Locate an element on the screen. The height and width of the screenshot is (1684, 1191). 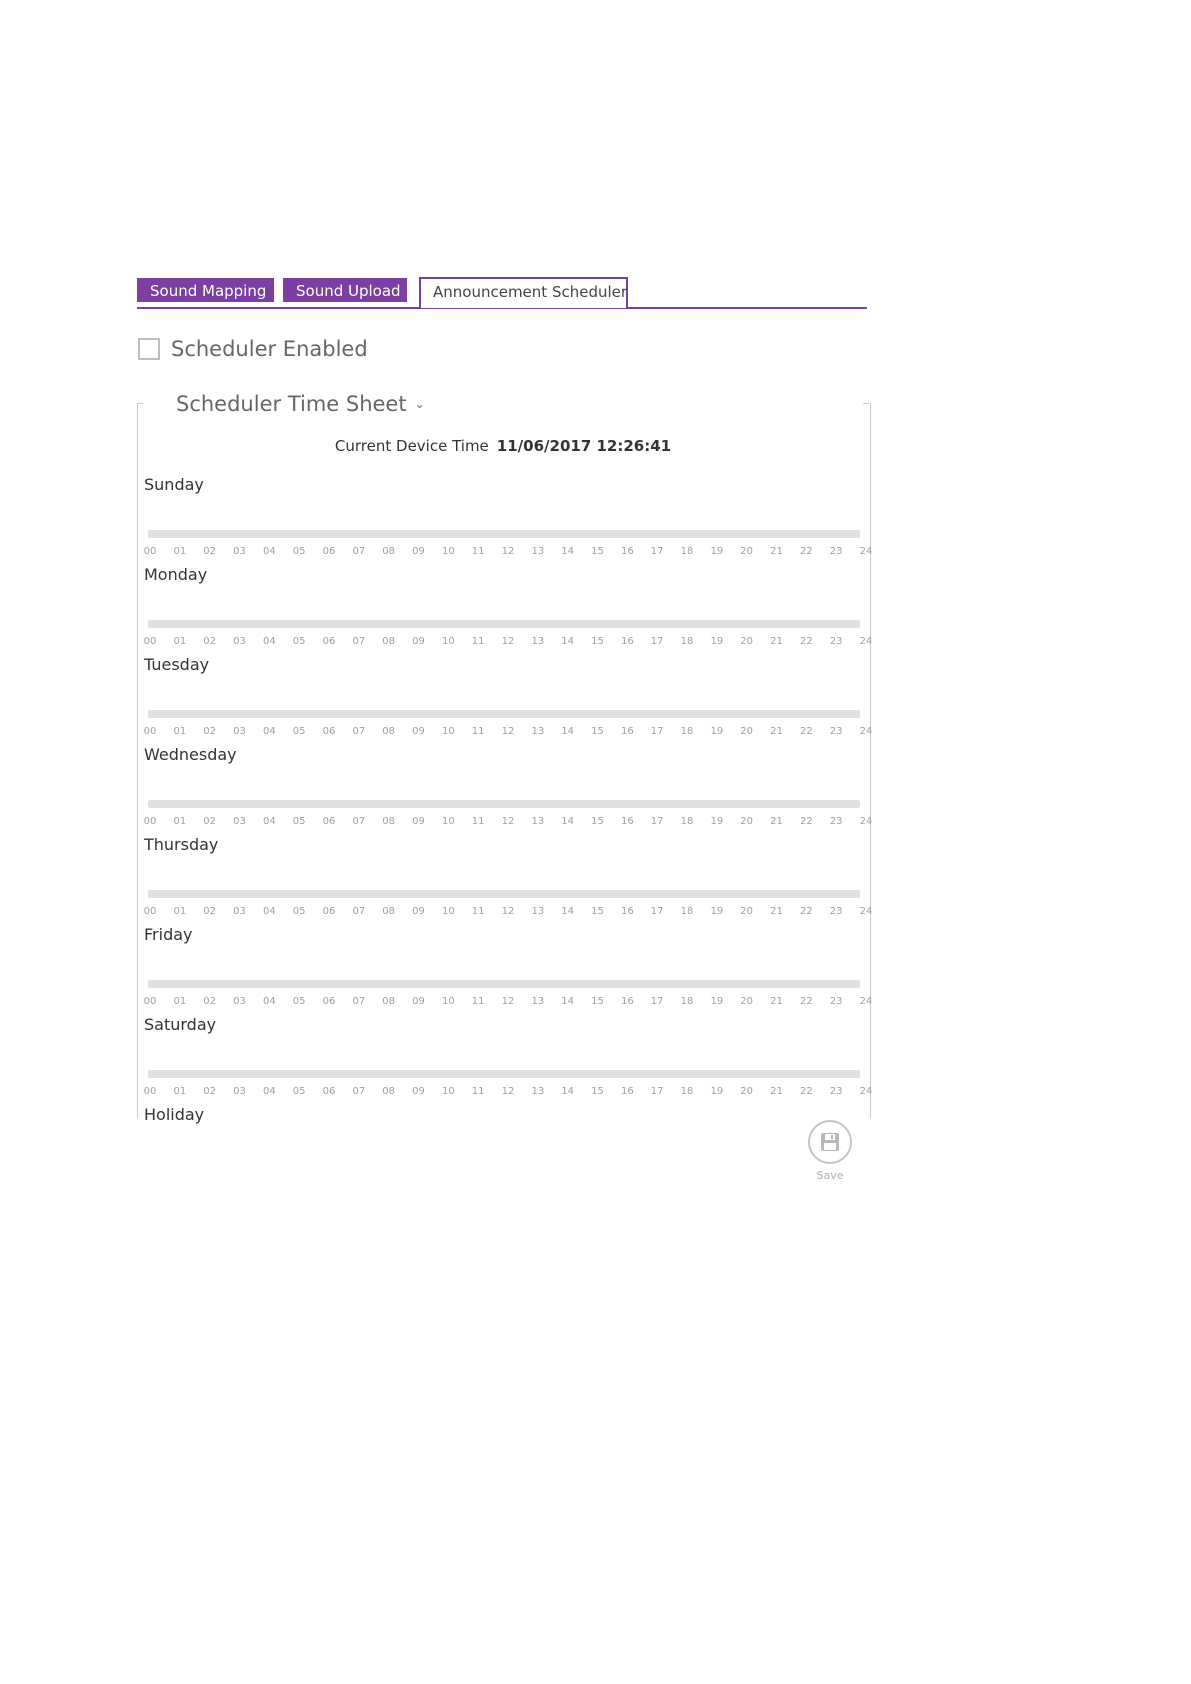
time-sheet-toggle: Scheduler Time Sheet ⌄ is located at coordinates (300, 404).